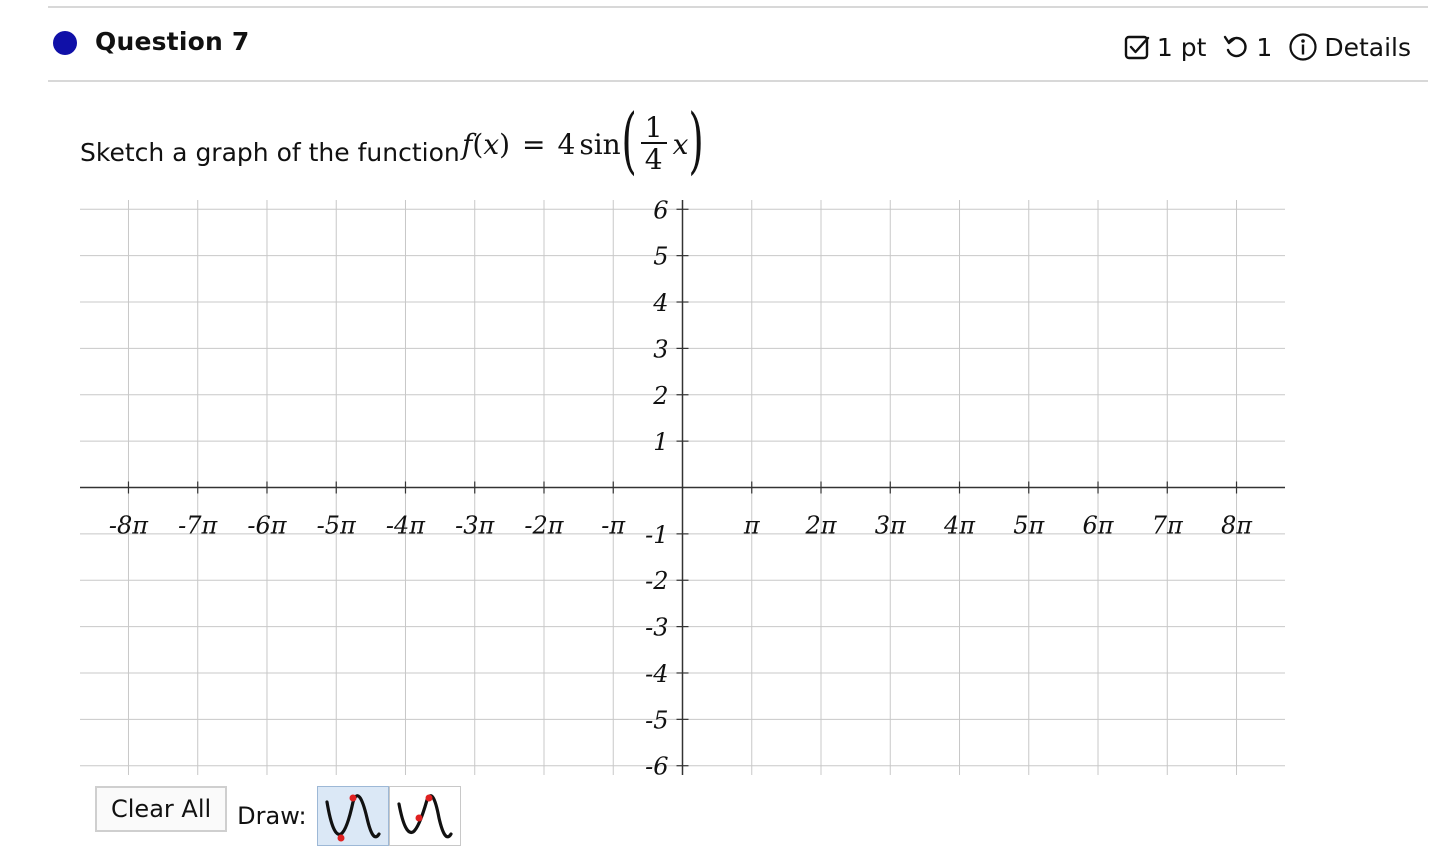  Describe the element at coordinates (1367, 47) in the screenshot. I see `details-link: Details` at that location.